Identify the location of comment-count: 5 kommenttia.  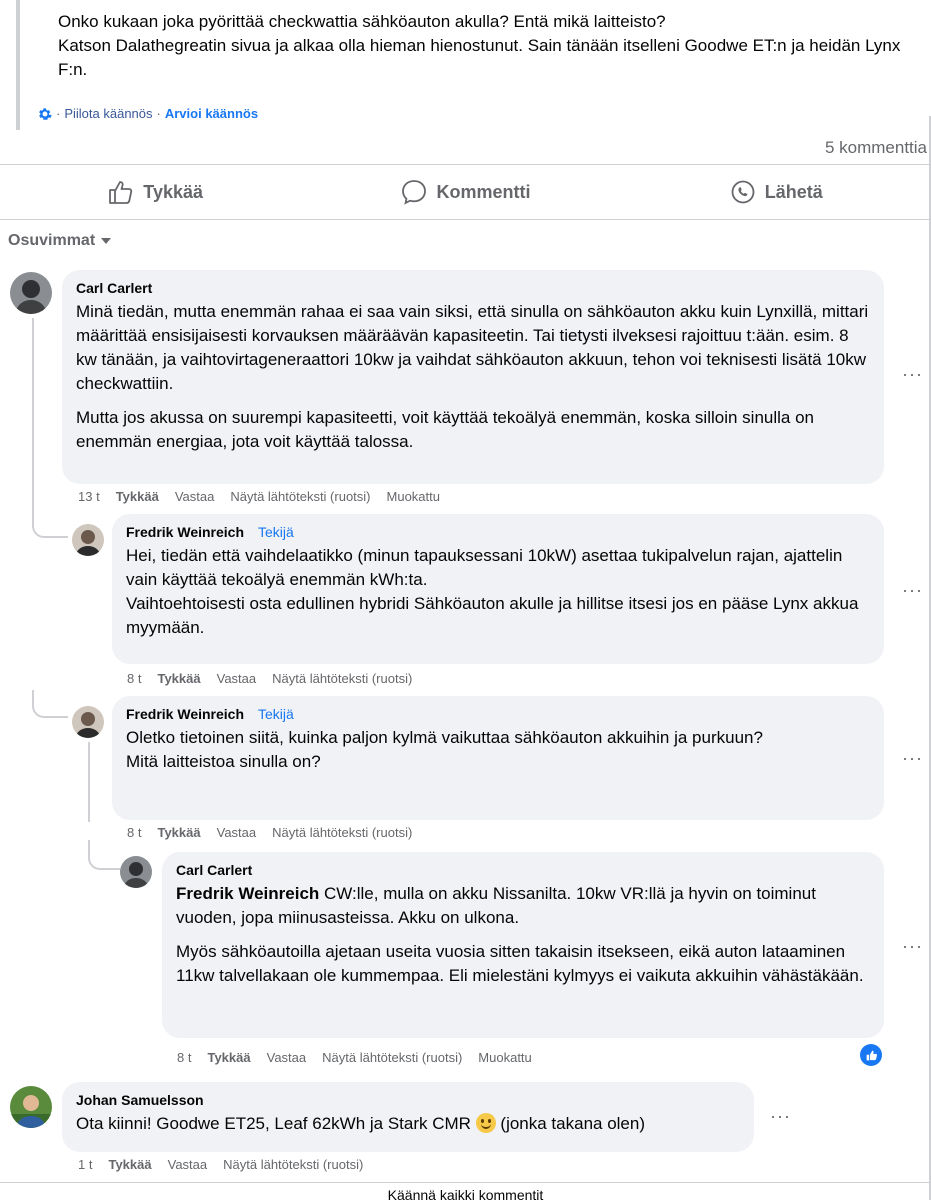
(876, 148).